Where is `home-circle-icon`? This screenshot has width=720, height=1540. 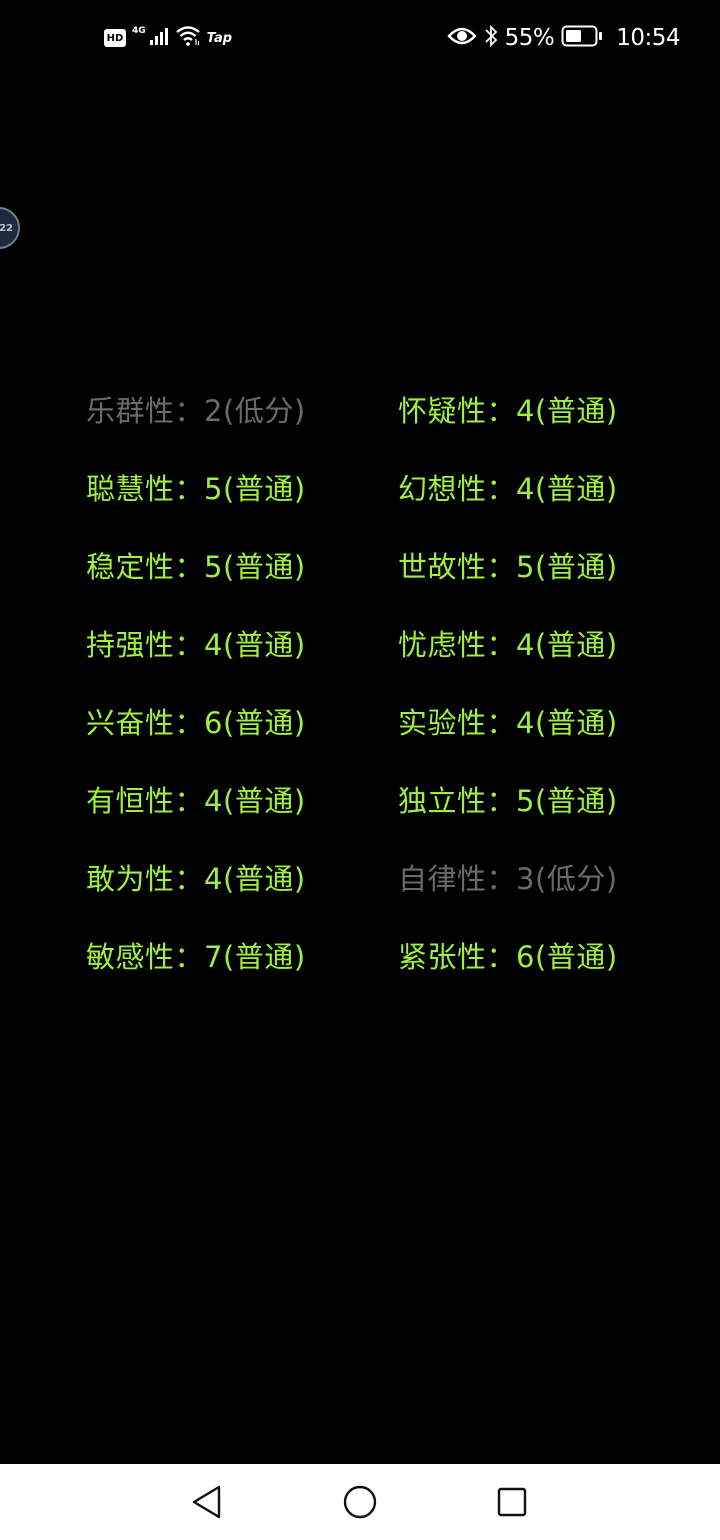 home-circle-icon is located at coordinates (360, 1502).